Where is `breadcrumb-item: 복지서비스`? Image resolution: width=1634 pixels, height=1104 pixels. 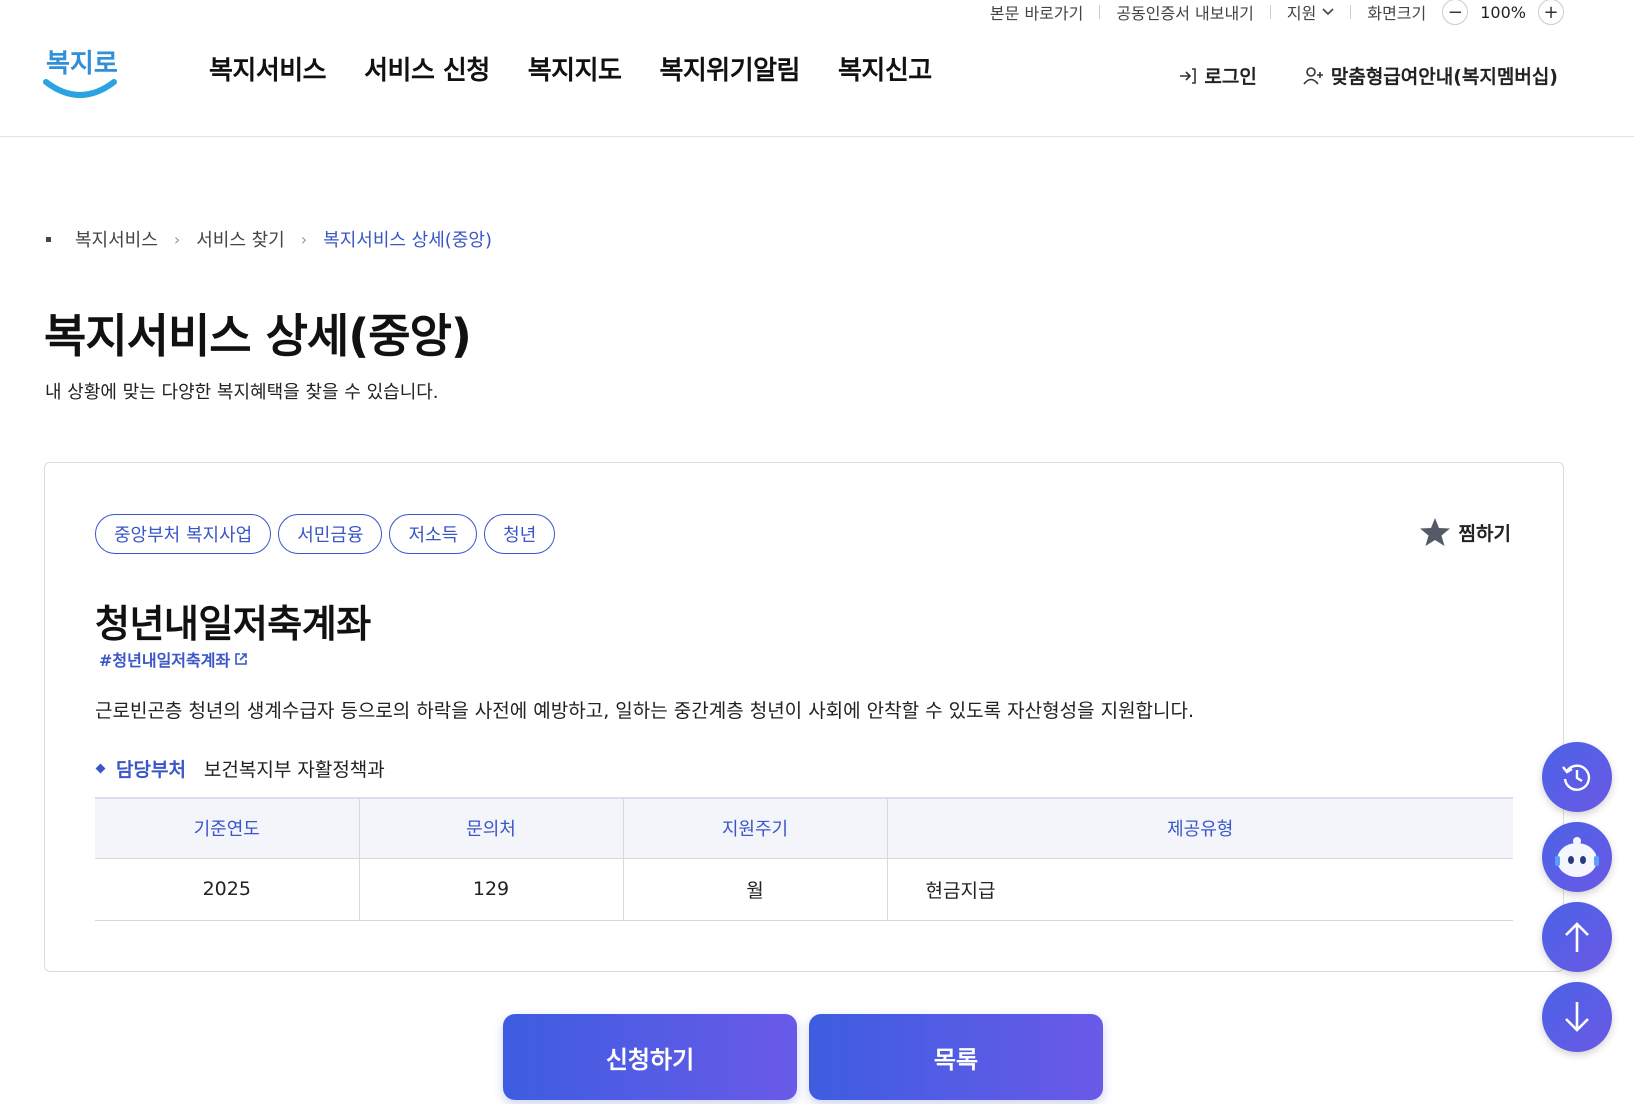 breadcrumb-item: 복지서비스 is located at coordinates (116, 239).